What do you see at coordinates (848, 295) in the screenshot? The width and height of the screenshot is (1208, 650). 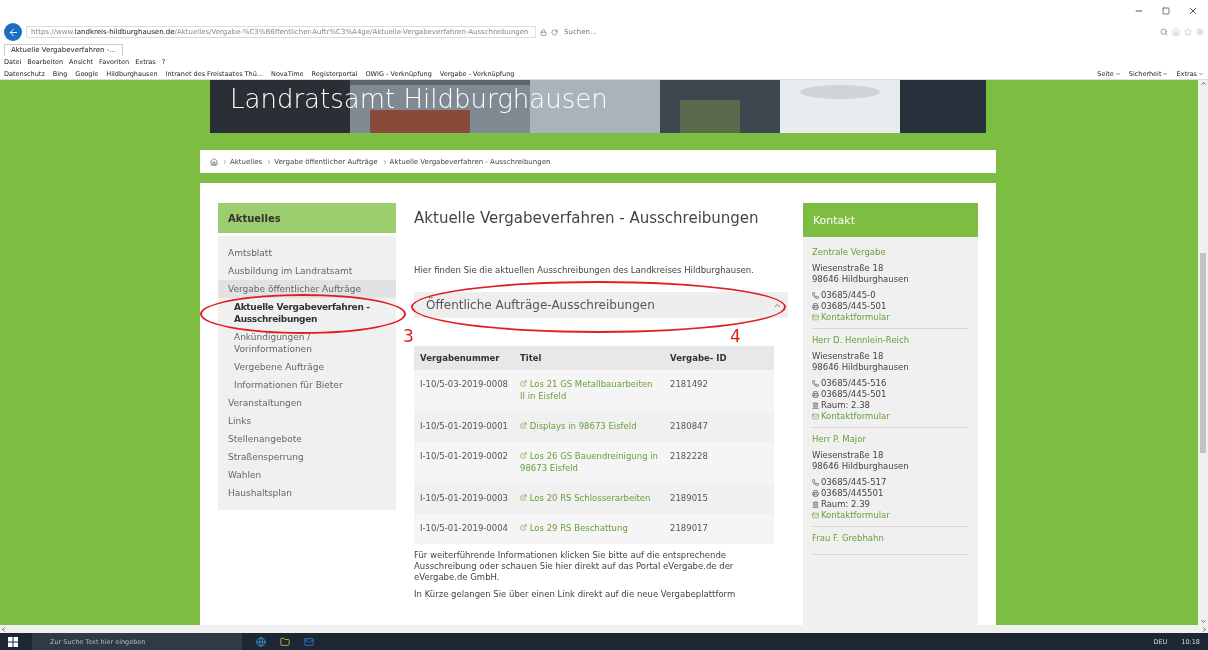 I see `phone-number: 03685/445-0` at bounding box center [848, 295].